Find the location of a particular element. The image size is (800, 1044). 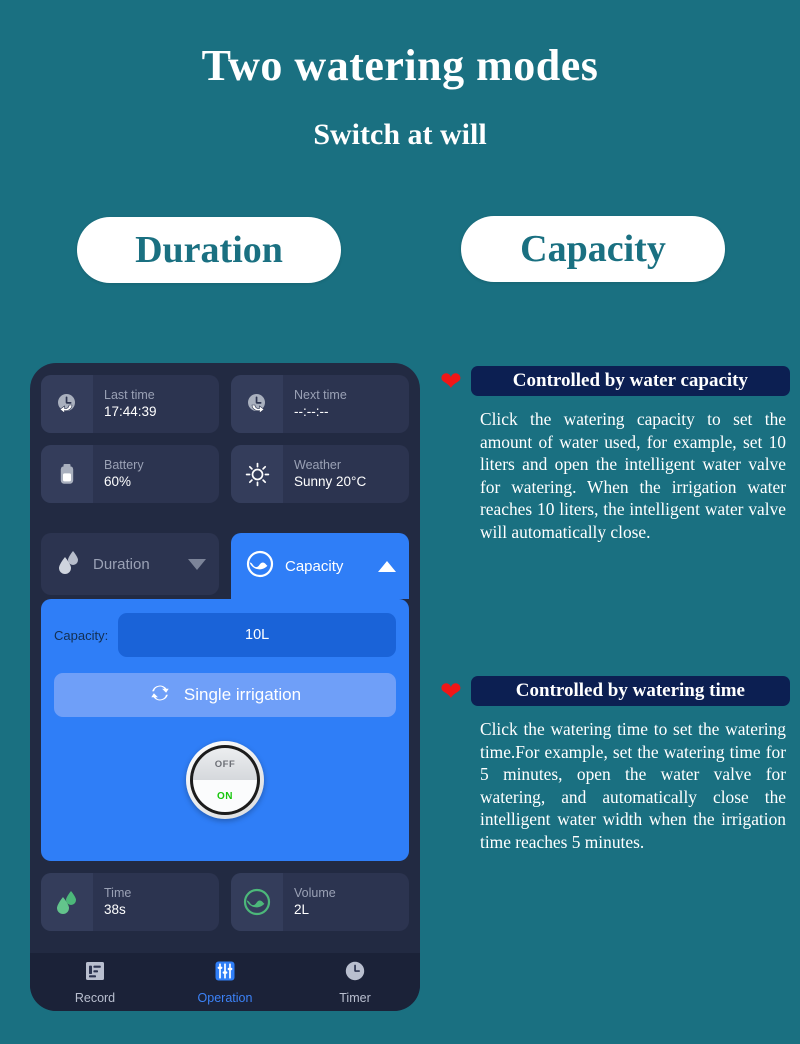

tab-duration: Duration is located at coordinates (130, 564).